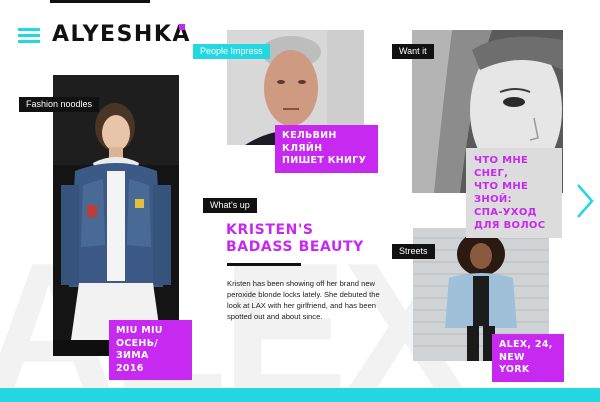  What do you see at coordinates (326, 149) in the screenshot?
I see `caption-calvin-klein: КЕЛЬВИН КЛЯЙН ПИШЕТ КНИГУ` at bounding box center [326, 149].